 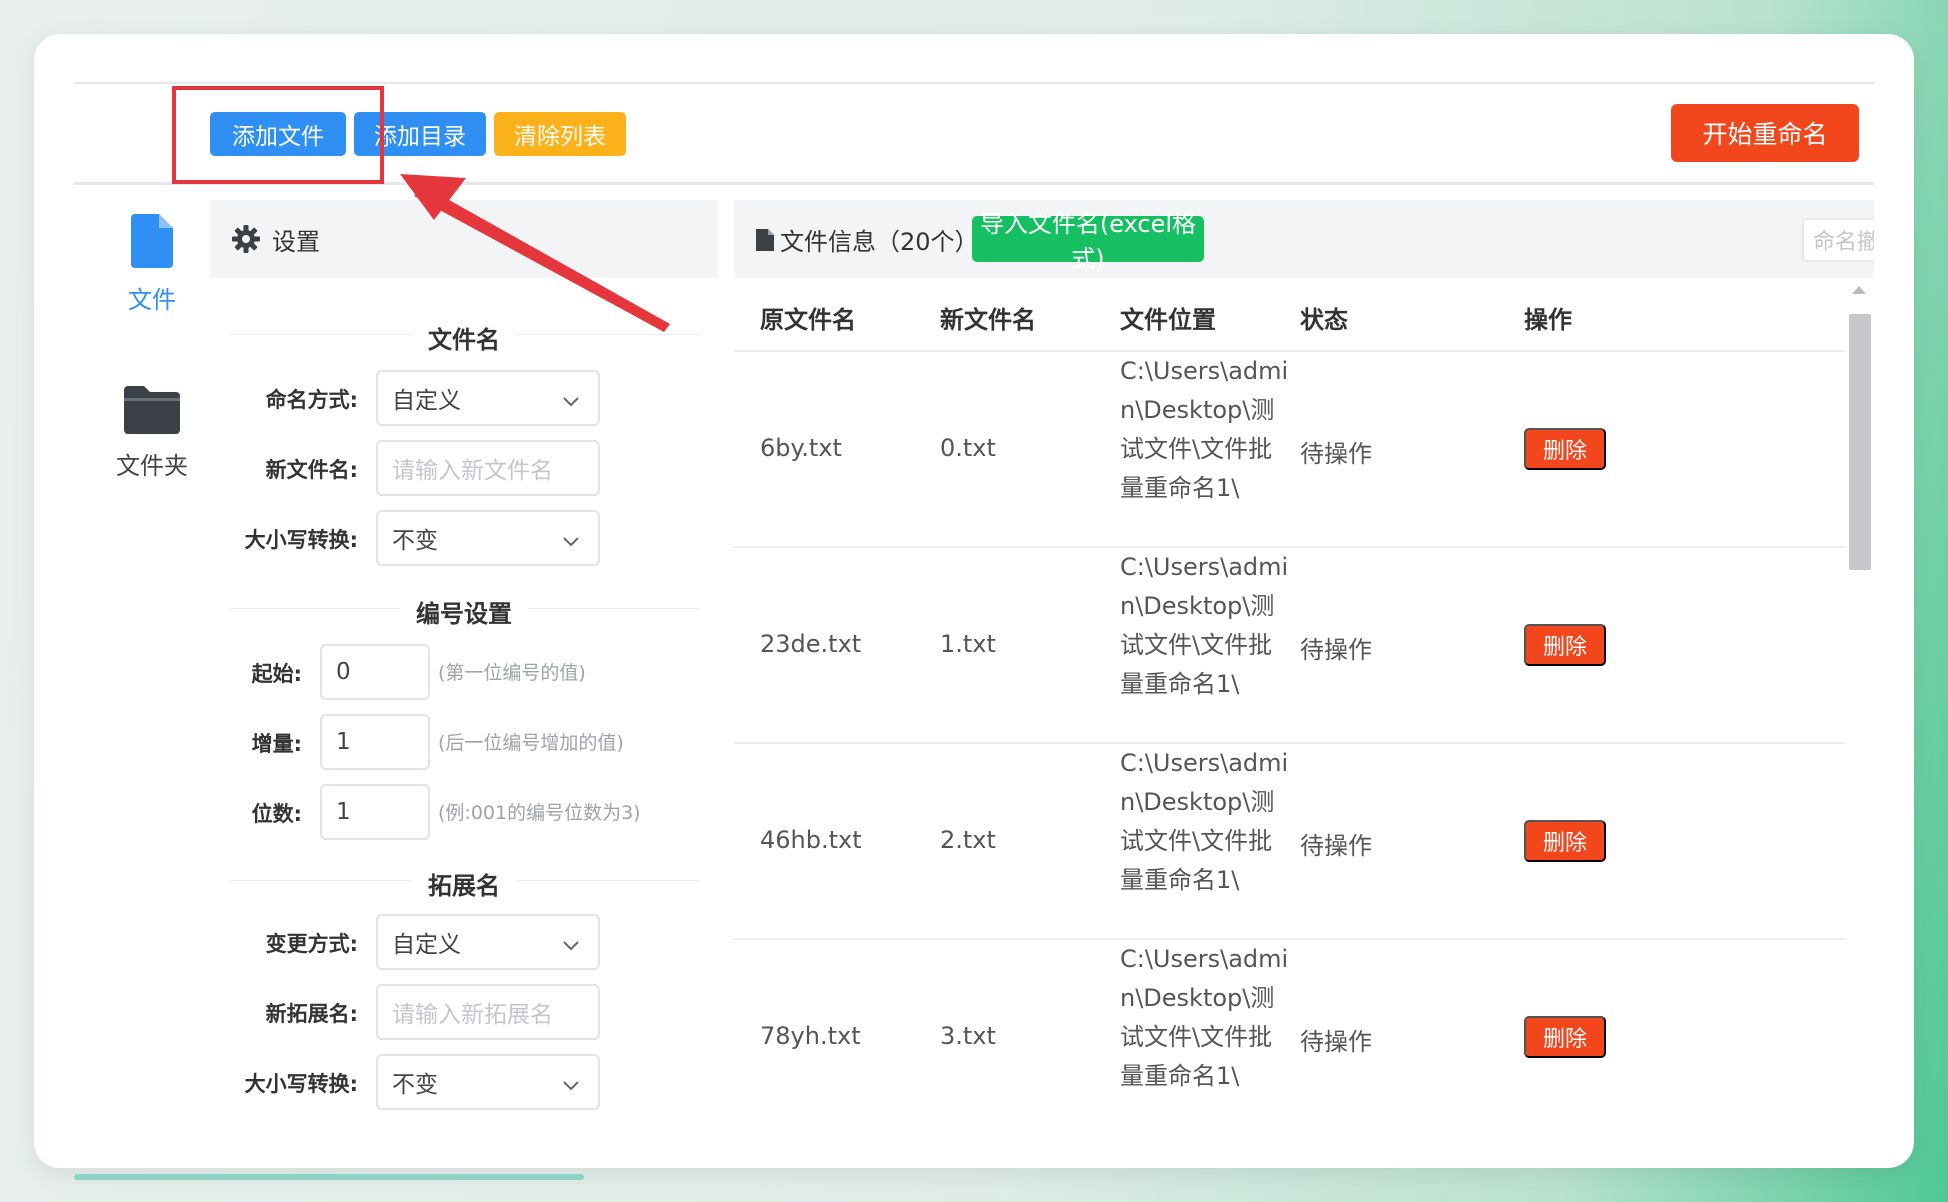 I want to click on naming-mode-label: 命名方式:, so click(x=311, y=400).